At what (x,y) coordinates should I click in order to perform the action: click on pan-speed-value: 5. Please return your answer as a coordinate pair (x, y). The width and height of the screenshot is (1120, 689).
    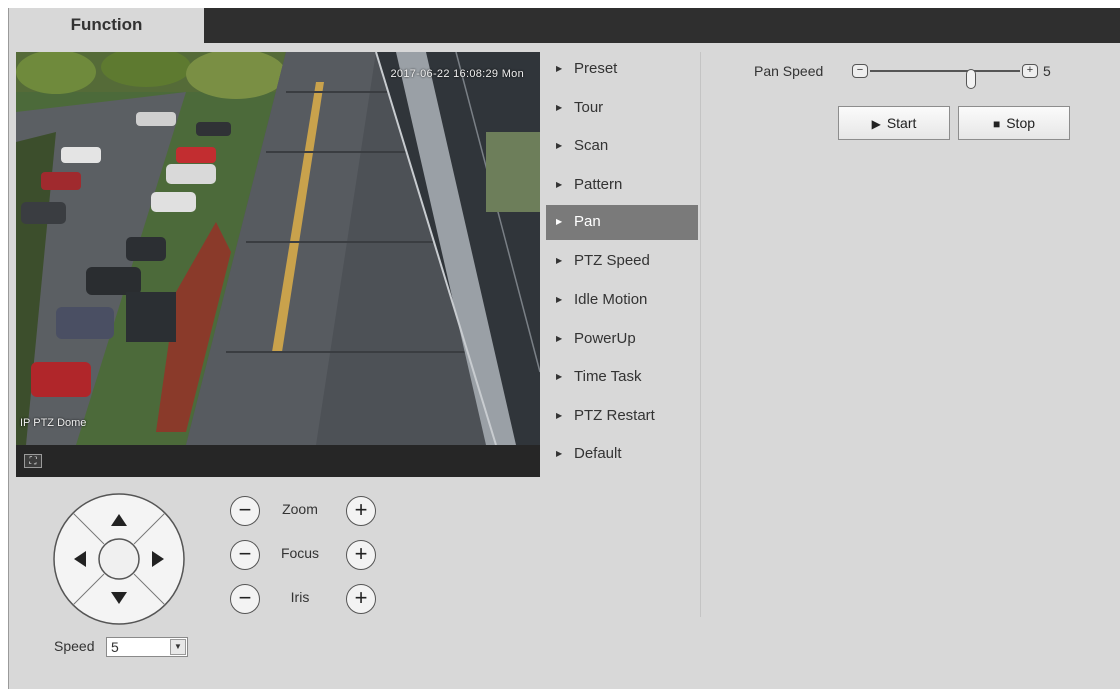
    Looking at the image, I should click on (1047, 71).